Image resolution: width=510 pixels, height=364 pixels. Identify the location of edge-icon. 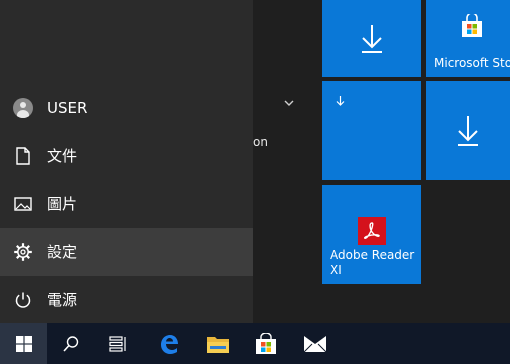
(169, 344).